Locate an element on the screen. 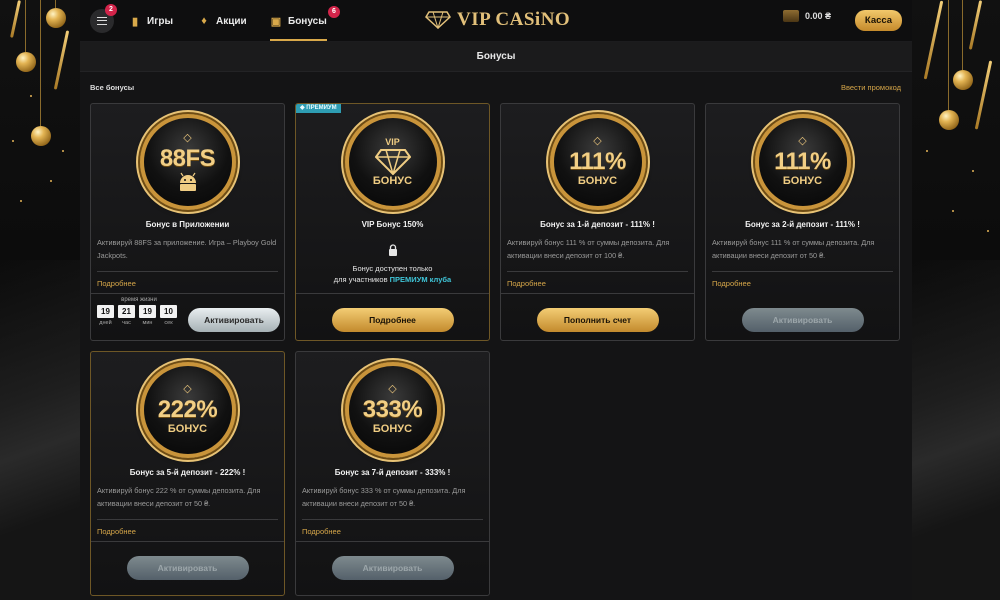  premium-tag: ◆ ПРЕМИУМ is located at coordinates (318, 108).